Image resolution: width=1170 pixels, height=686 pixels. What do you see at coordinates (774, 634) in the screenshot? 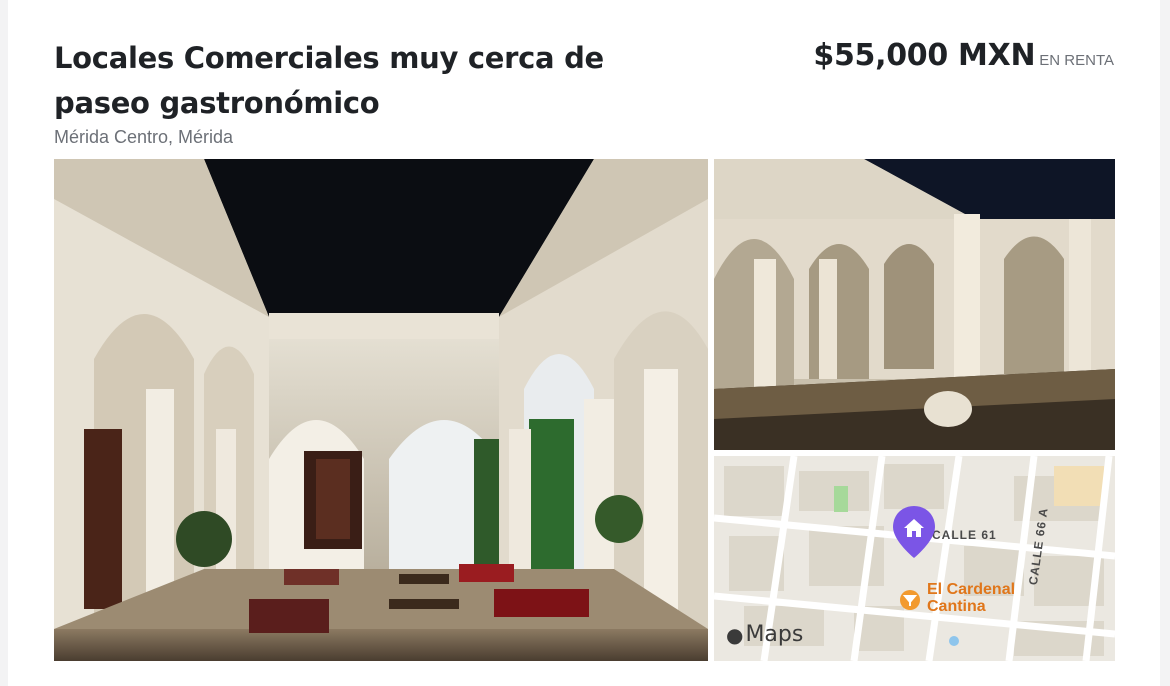
I see `maps-brand-text: Maps` at bounding box center [774, 634].